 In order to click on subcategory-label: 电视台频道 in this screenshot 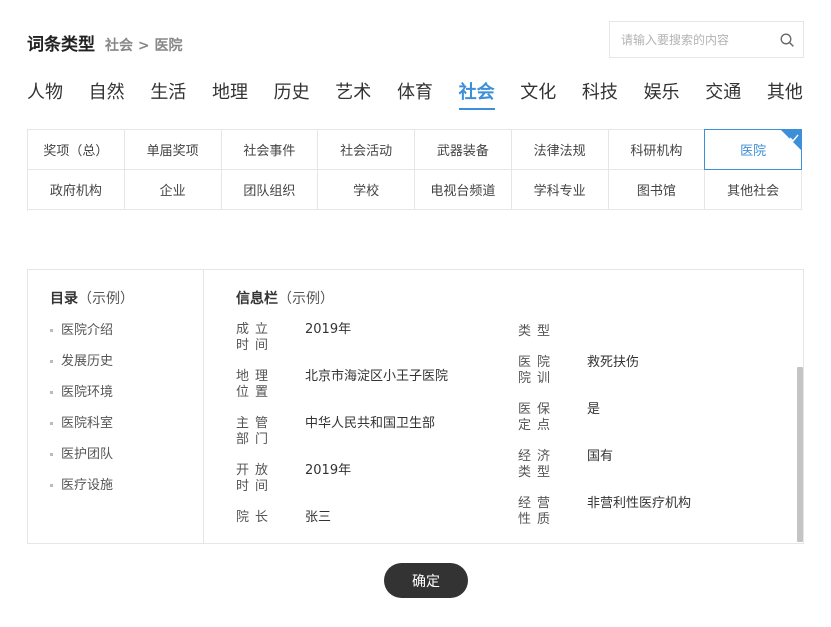, I will do `click(463, 191)`.